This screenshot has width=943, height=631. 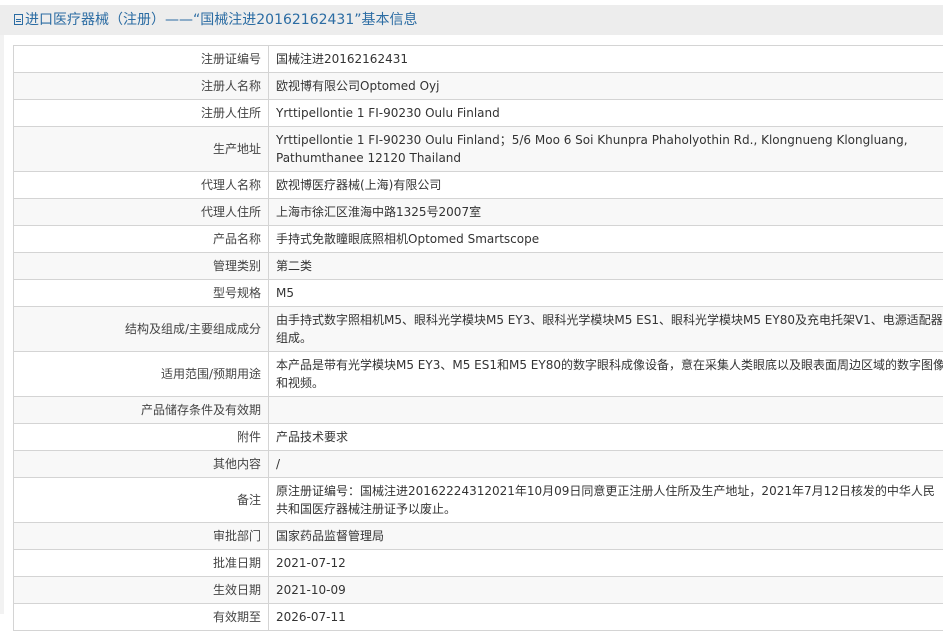 What do you see at coordinates (141, 536) in the screenshot?
I see `row-label: 审批部门` at bounding box center [141, 536].